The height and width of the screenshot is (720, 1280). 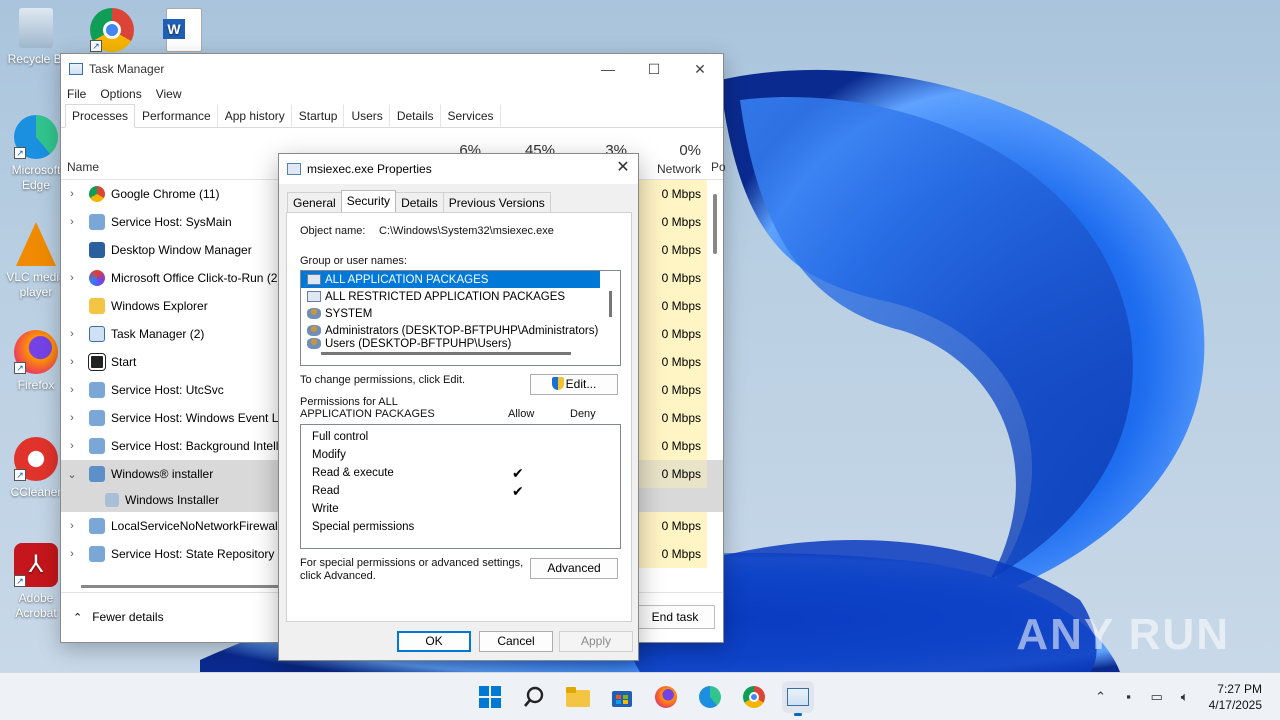 What do you see at coordinates (490, 697) in the screenshot?
I see `start-button` at bounding box center [490, 697].